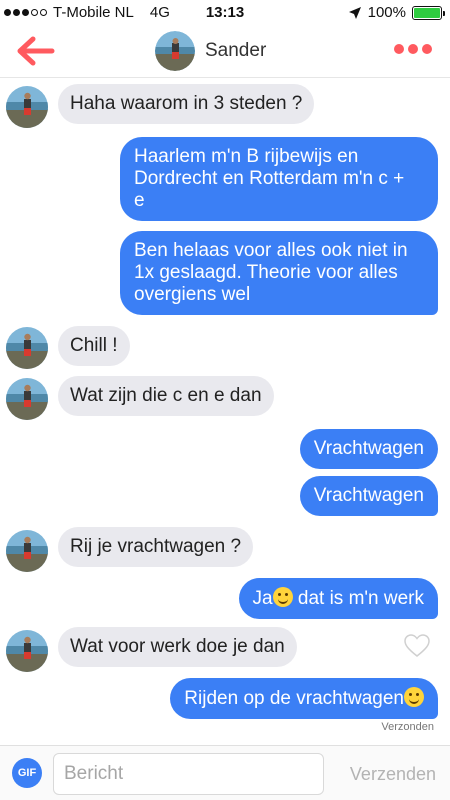 This screenshot has width=450, height=800. I want to click on grinning-sweat-emoji, so click(414, 697).